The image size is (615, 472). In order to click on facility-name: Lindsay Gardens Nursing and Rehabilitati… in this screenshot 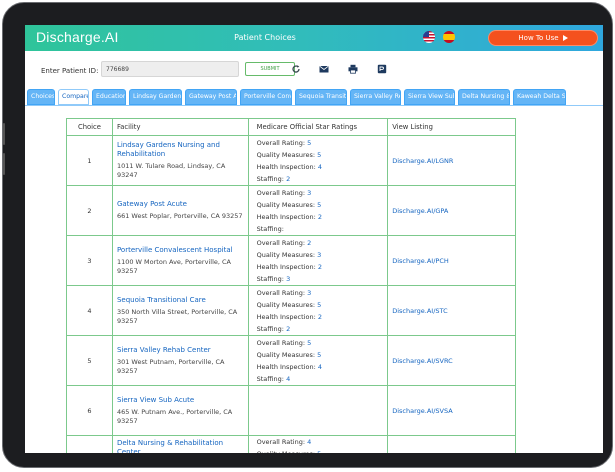, I will do `click(180, 150)`.